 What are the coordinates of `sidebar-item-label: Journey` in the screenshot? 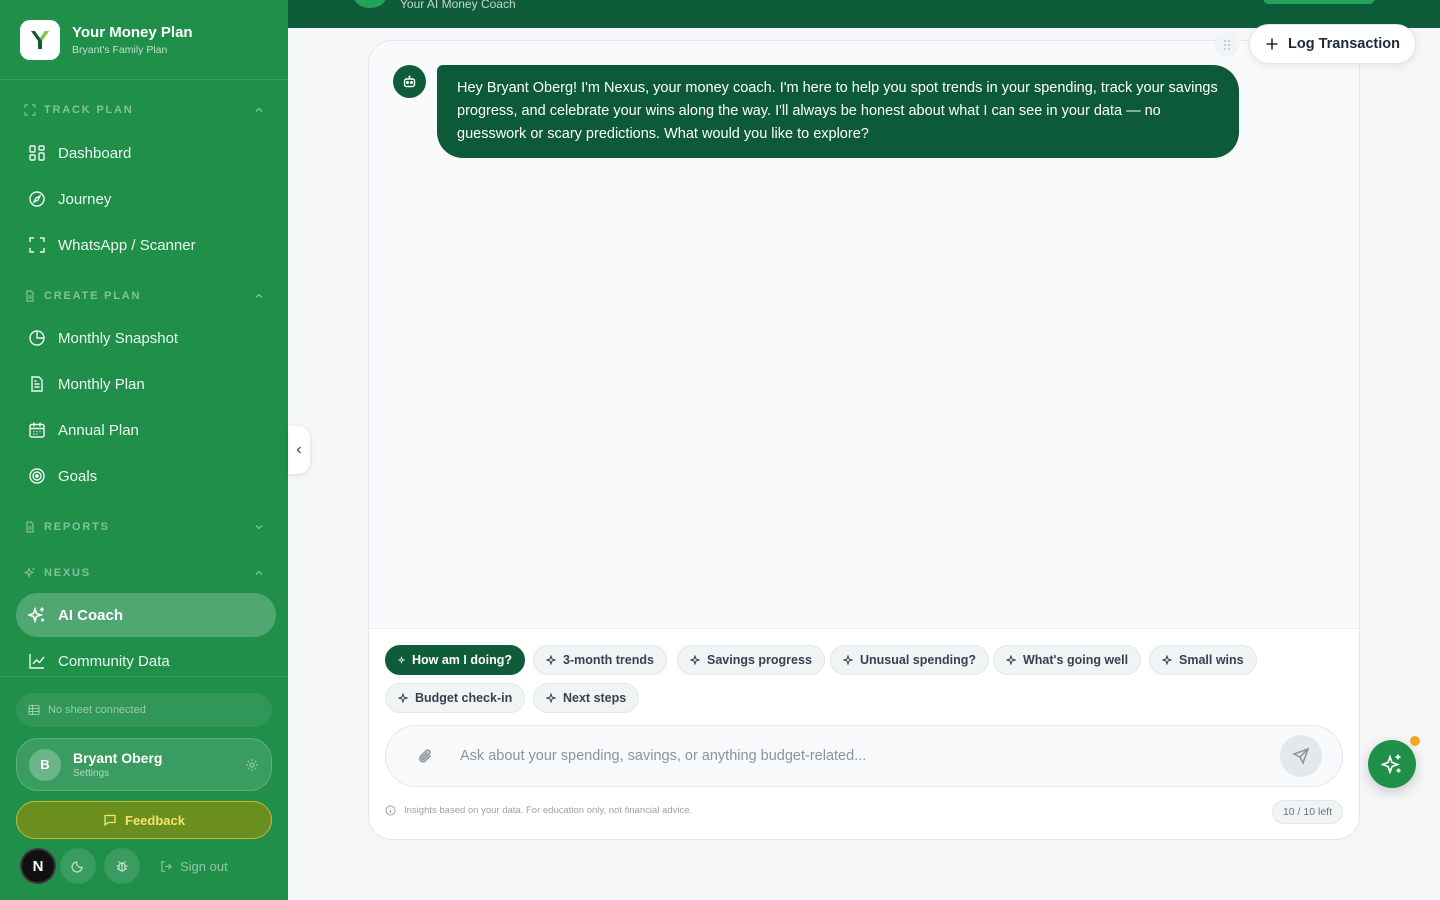 It's located at (85, 199).